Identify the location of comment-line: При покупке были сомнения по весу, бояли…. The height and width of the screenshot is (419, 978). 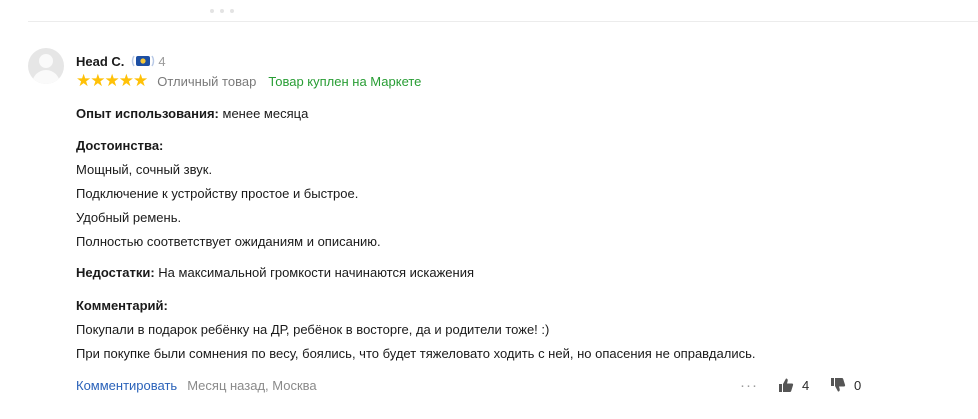
(416, 353).